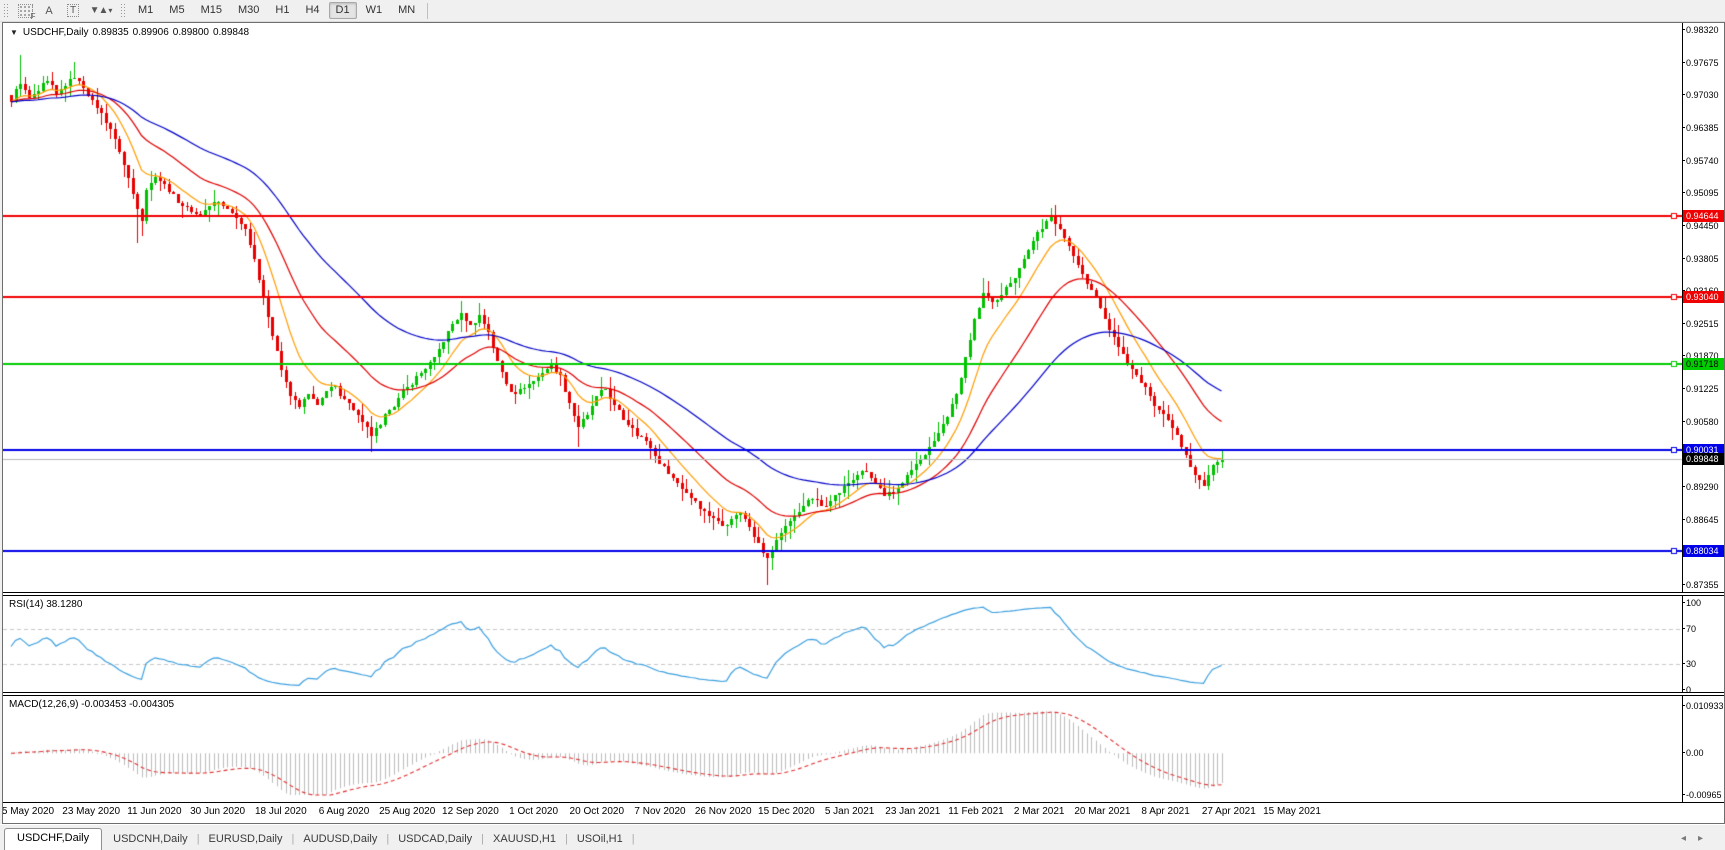 This screenshot has height=850, width=1725. Describe the element at coordinates (374, 10) in the screenshot. I see `timeframe-button-w1: W1` at that location.